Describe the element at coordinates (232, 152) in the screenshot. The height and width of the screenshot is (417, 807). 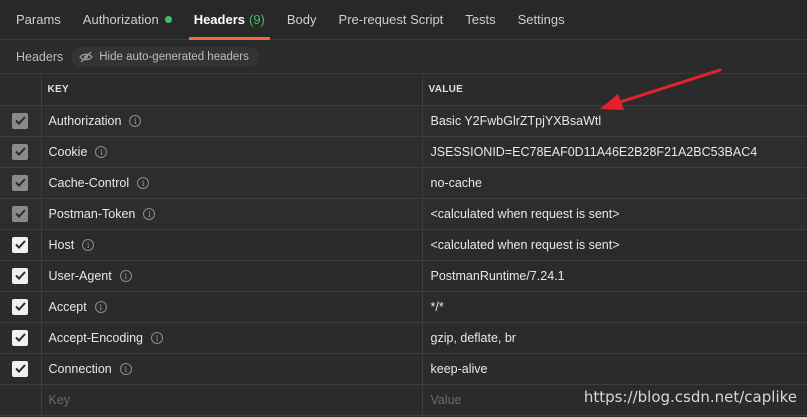
I see `header-key-cell: Cookie i` at that location.